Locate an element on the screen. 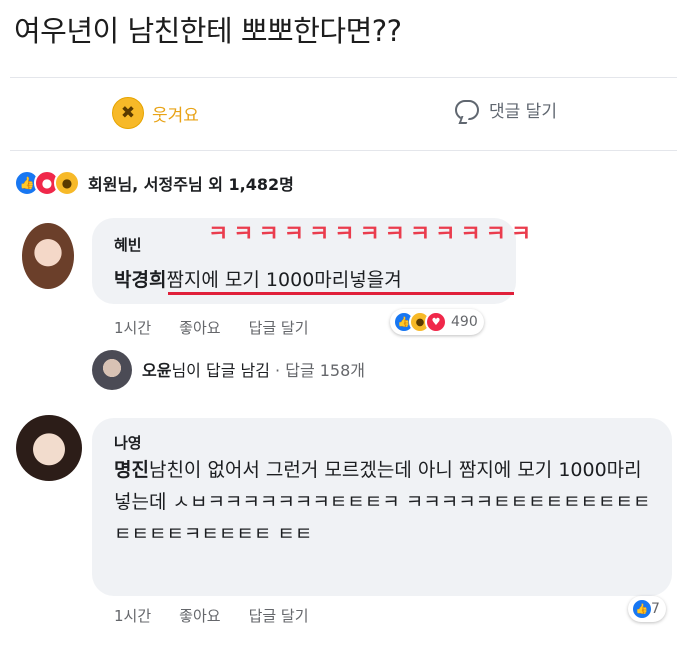  laugh-label: 웃겨요 is located at coordinates (175, 115).